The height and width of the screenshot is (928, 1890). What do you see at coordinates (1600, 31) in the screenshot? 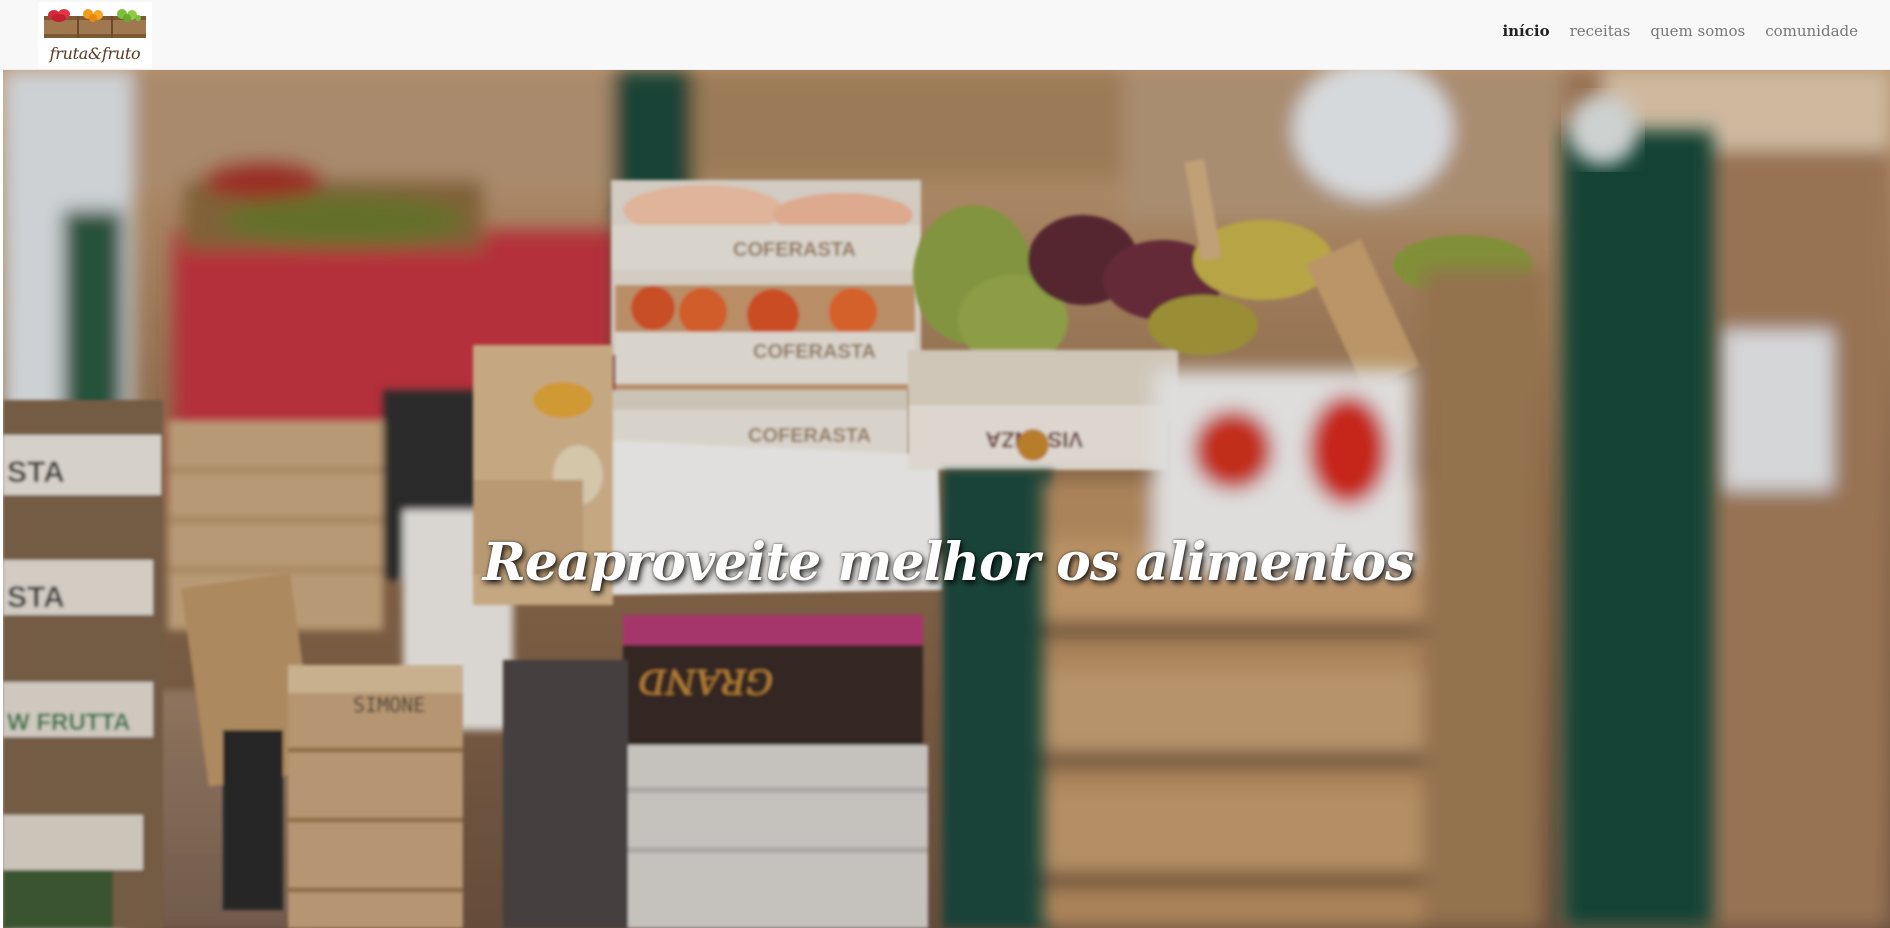
I see `nav-item-receitas: receitas` at bounding box center [1600, 31].